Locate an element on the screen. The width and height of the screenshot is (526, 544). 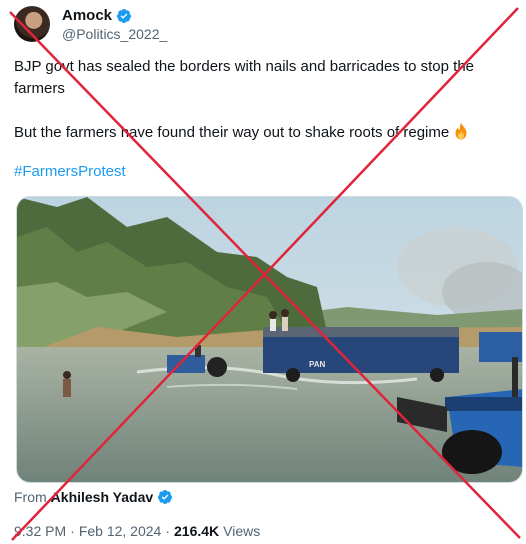
source-verified-badge-icon is located at coordinates (165, 497).